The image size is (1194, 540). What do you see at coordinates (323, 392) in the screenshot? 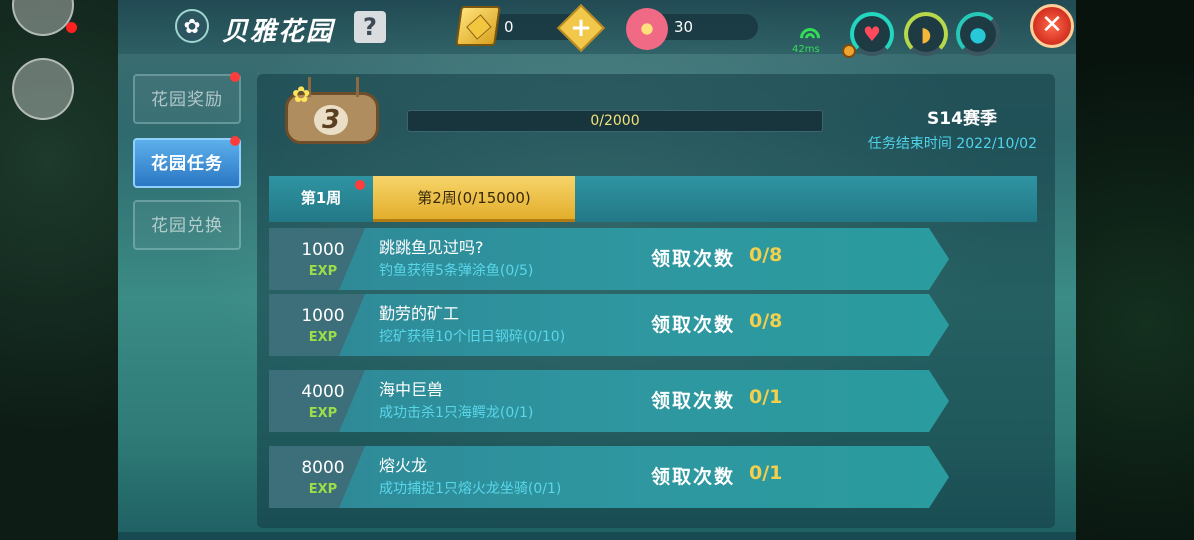
I see `task-exp-value: 4000` at bounding box center [323, 392].